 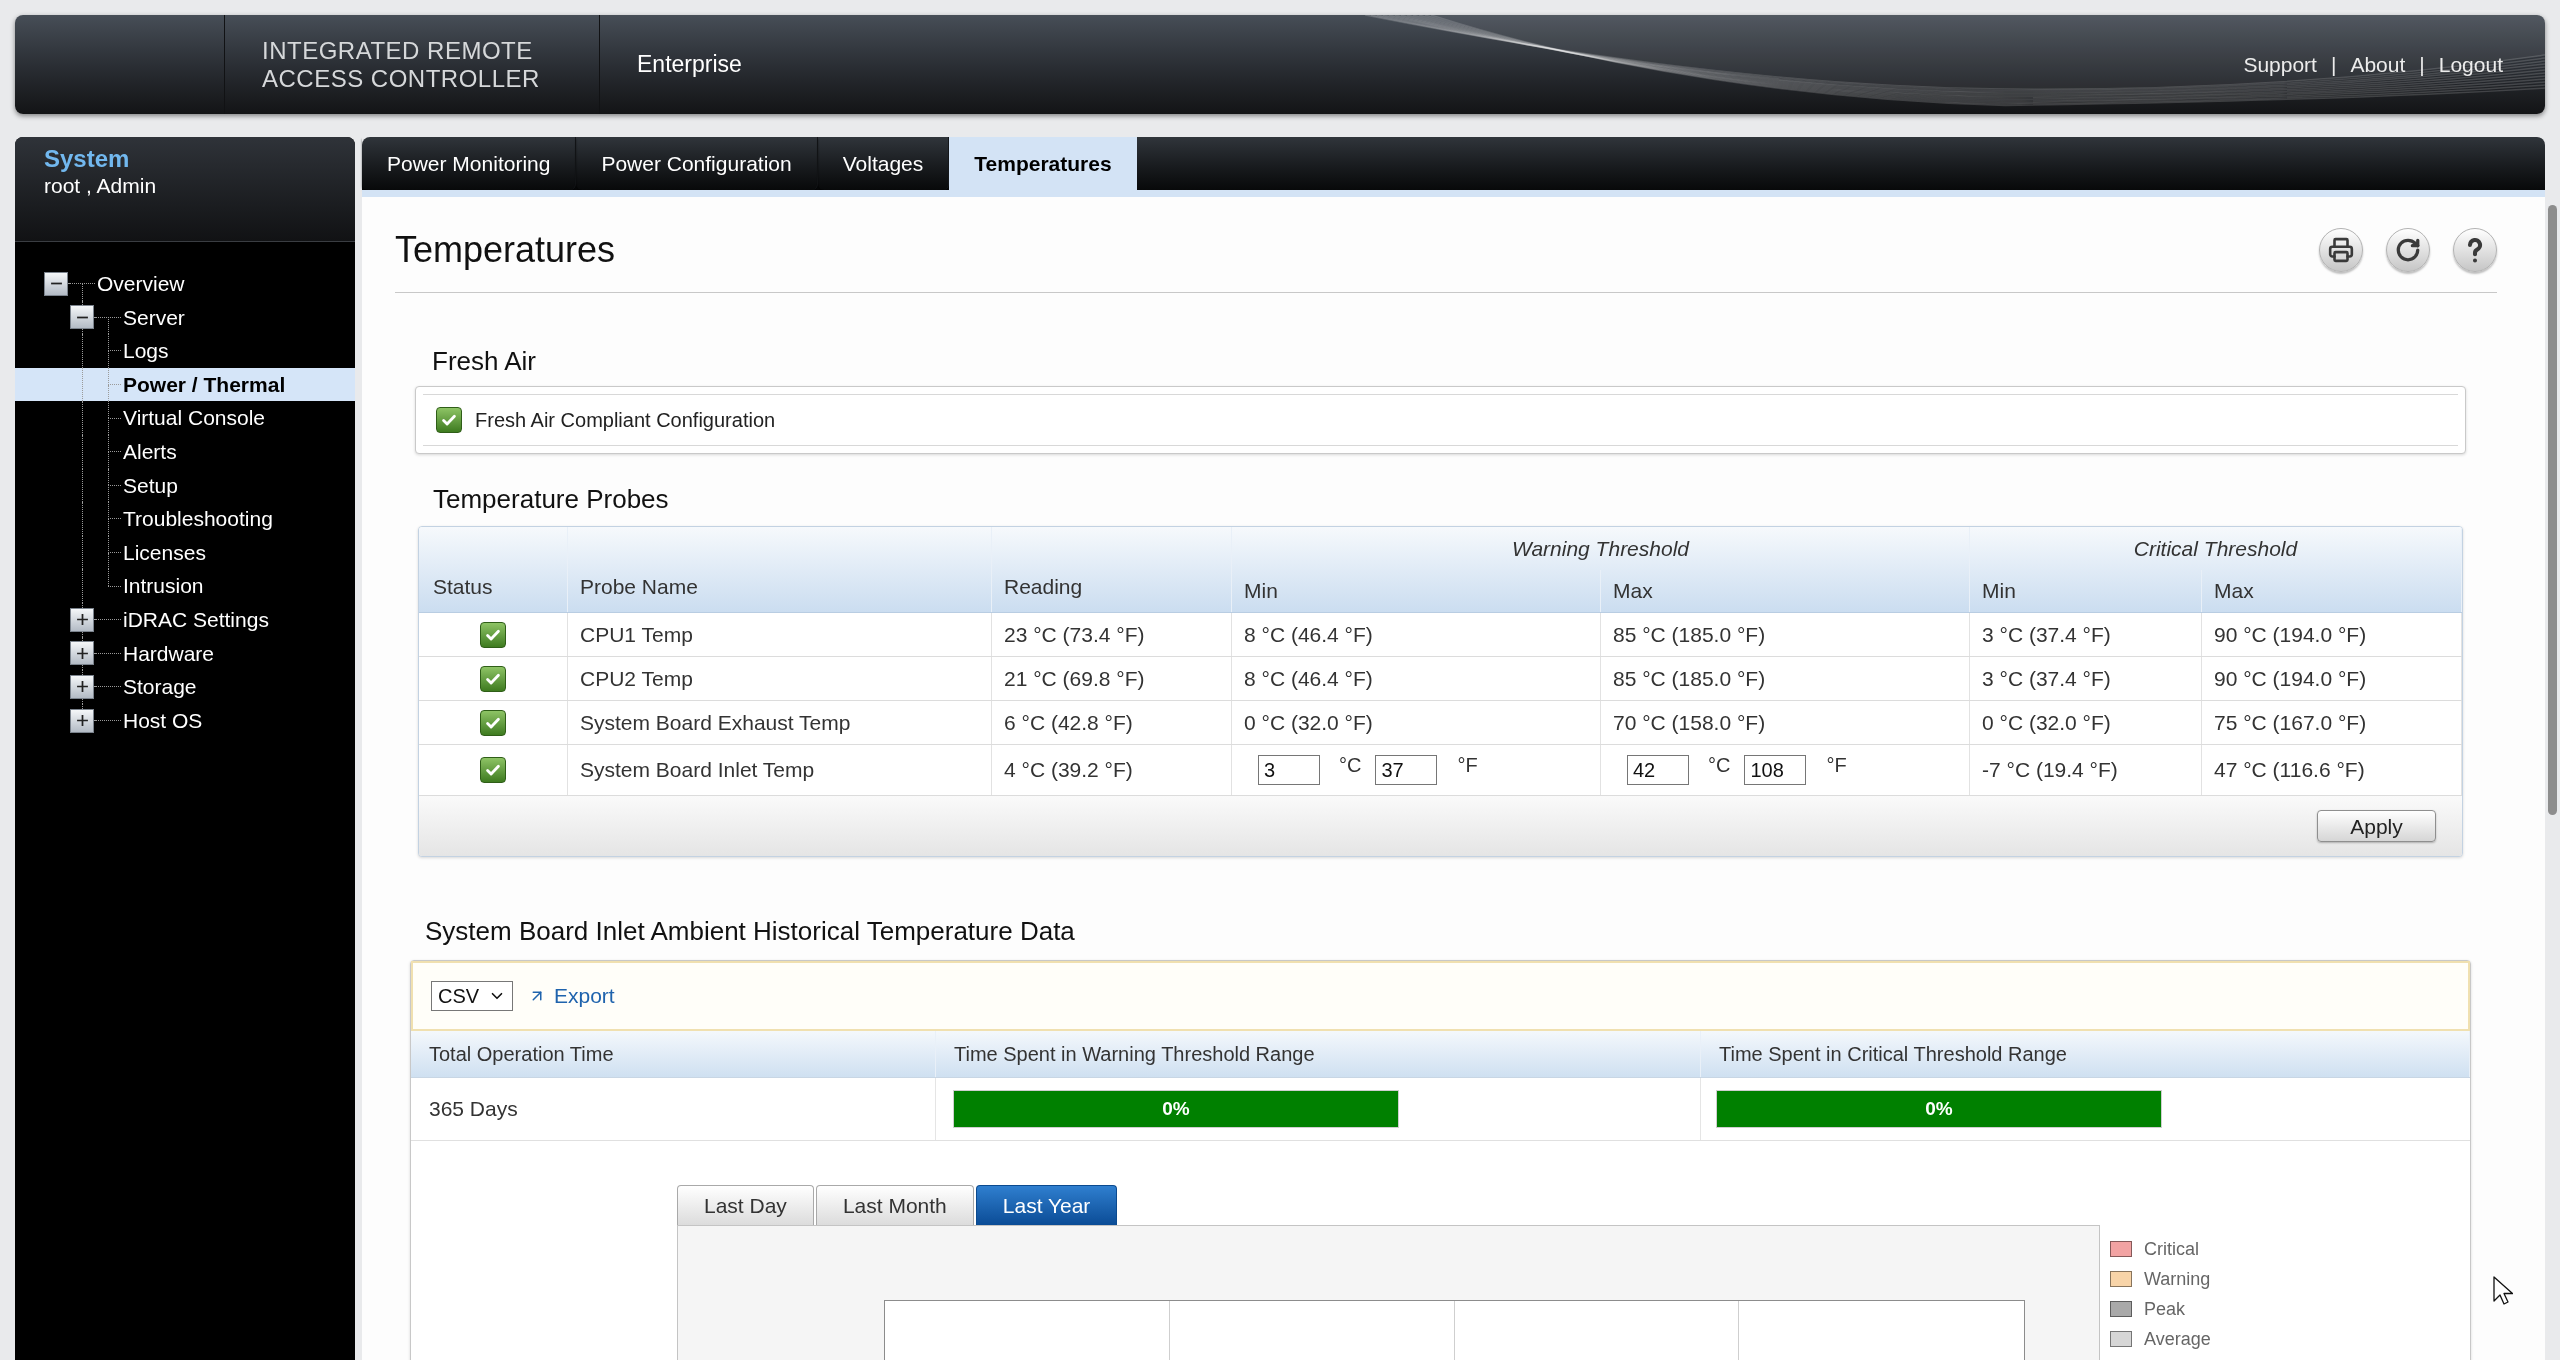 I want to click on export-link: Export, so click(x=571, y=996).